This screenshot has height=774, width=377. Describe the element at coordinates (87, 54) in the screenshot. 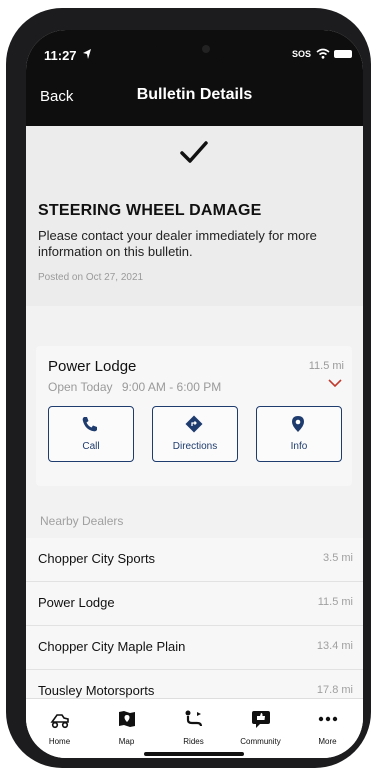

I see `location-arrow-icon` at that location.